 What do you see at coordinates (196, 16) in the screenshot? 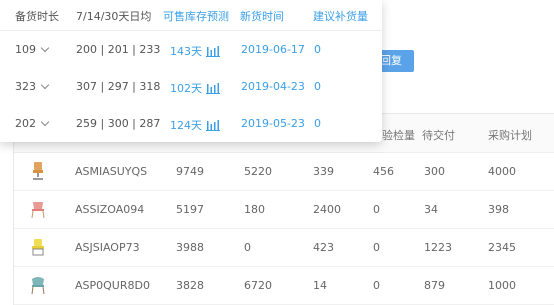
I see `header-forecast: 可售库存预测` at bounding box center [196, 16].